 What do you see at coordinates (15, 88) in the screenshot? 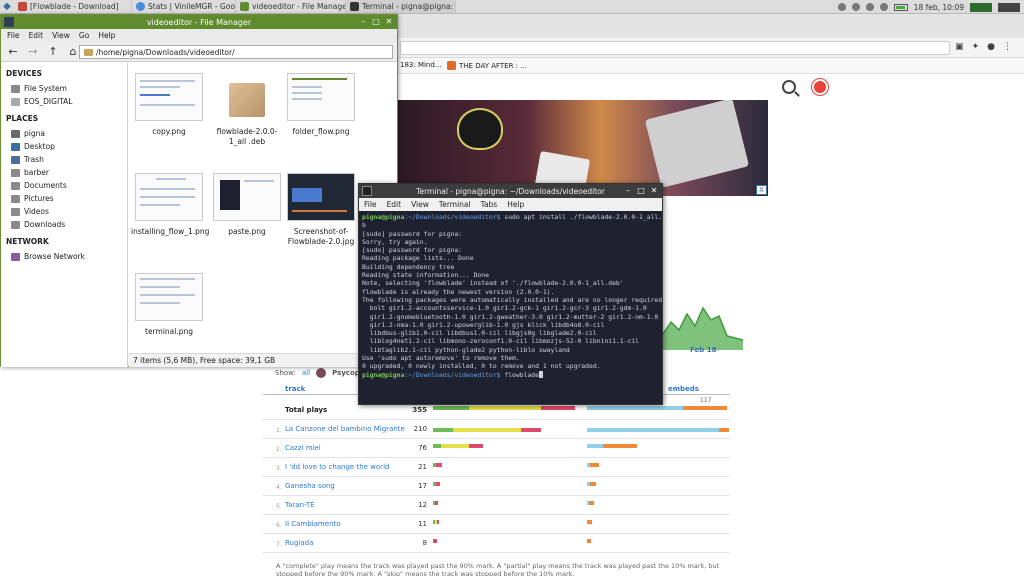
I see `drive-icon` at bounding box center [15, 88].